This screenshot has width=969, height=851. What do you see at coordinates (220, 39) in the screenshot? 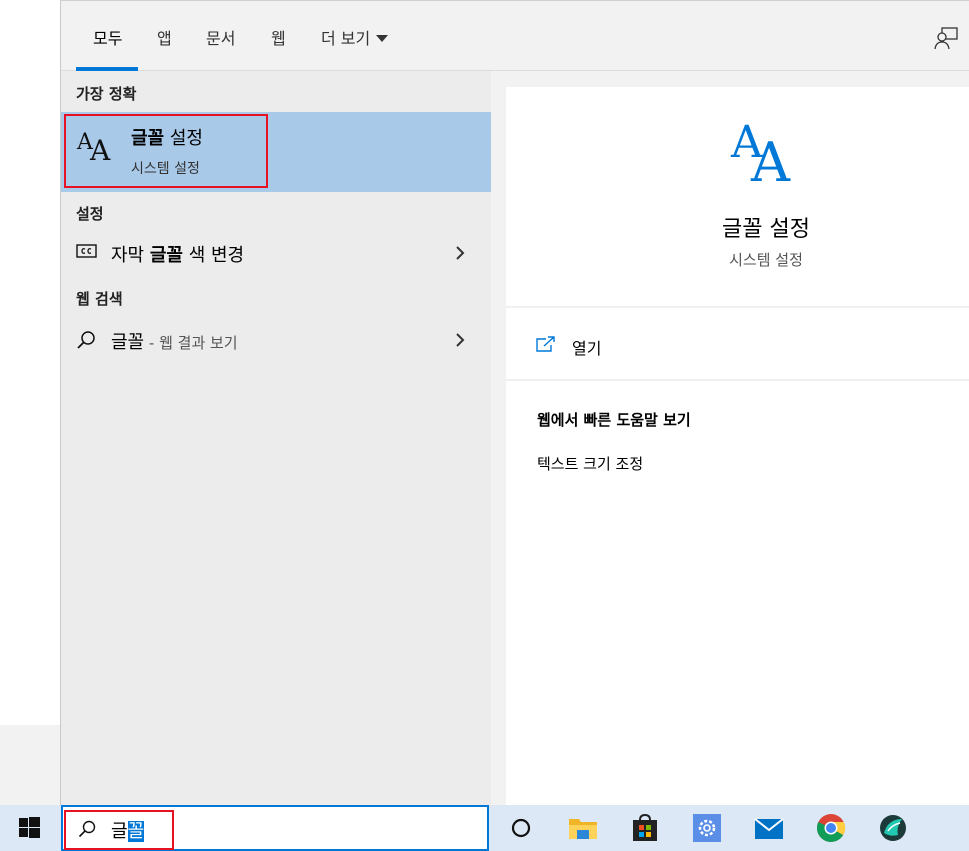
I see `tab-documents: 문서` at bounding box center [220, 39].